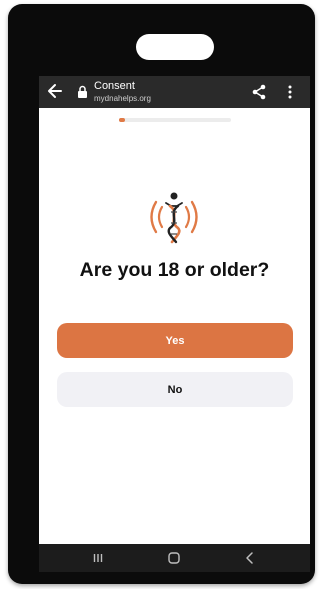 The image size is (325, 589). I want to click on back-arrow-icon, so click(55, 91).